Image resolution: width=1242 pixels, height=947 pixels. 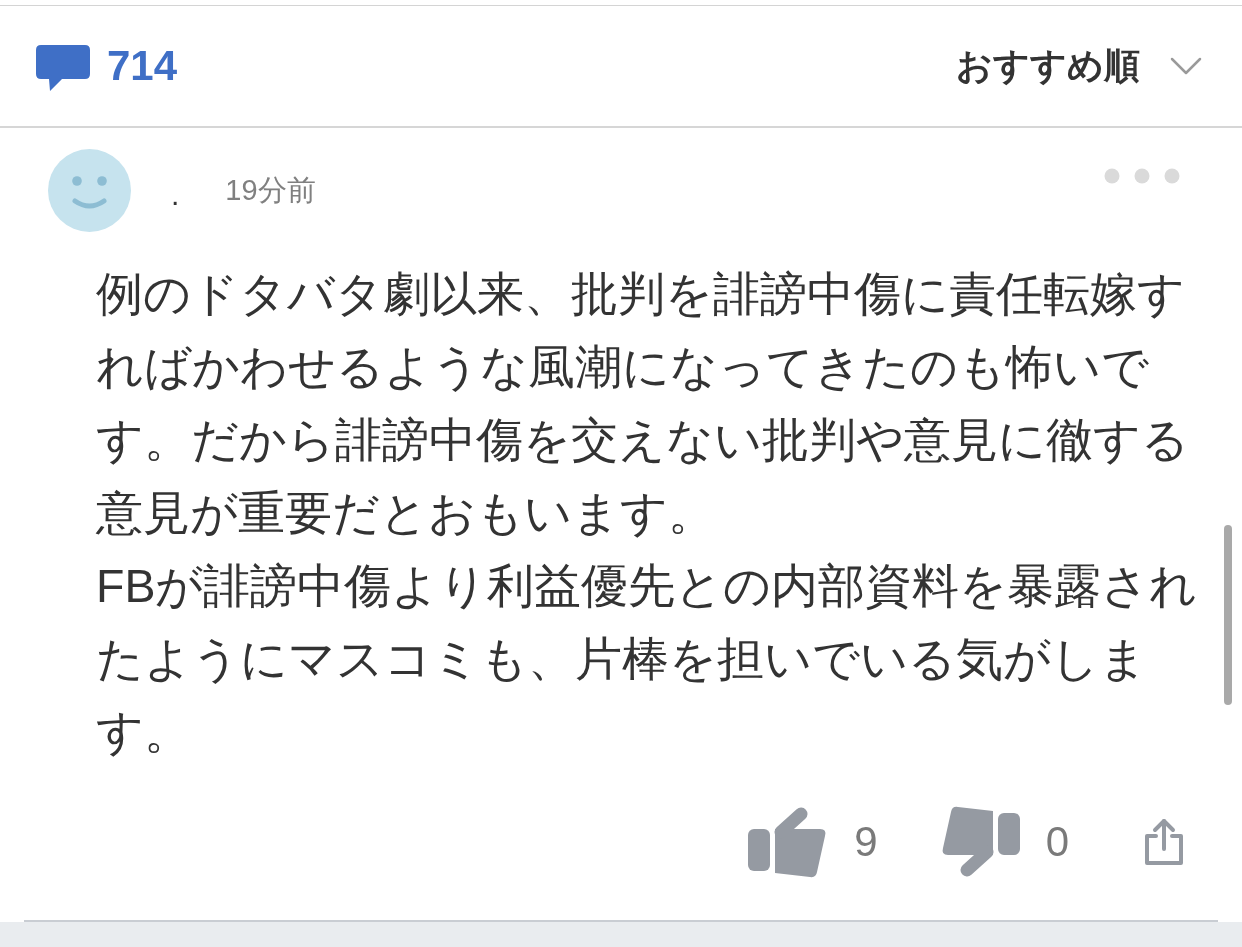 What do you see at coordinates (63, 68) in the screenshot?
I see `comment-icon` at bounding box center [63, 68].